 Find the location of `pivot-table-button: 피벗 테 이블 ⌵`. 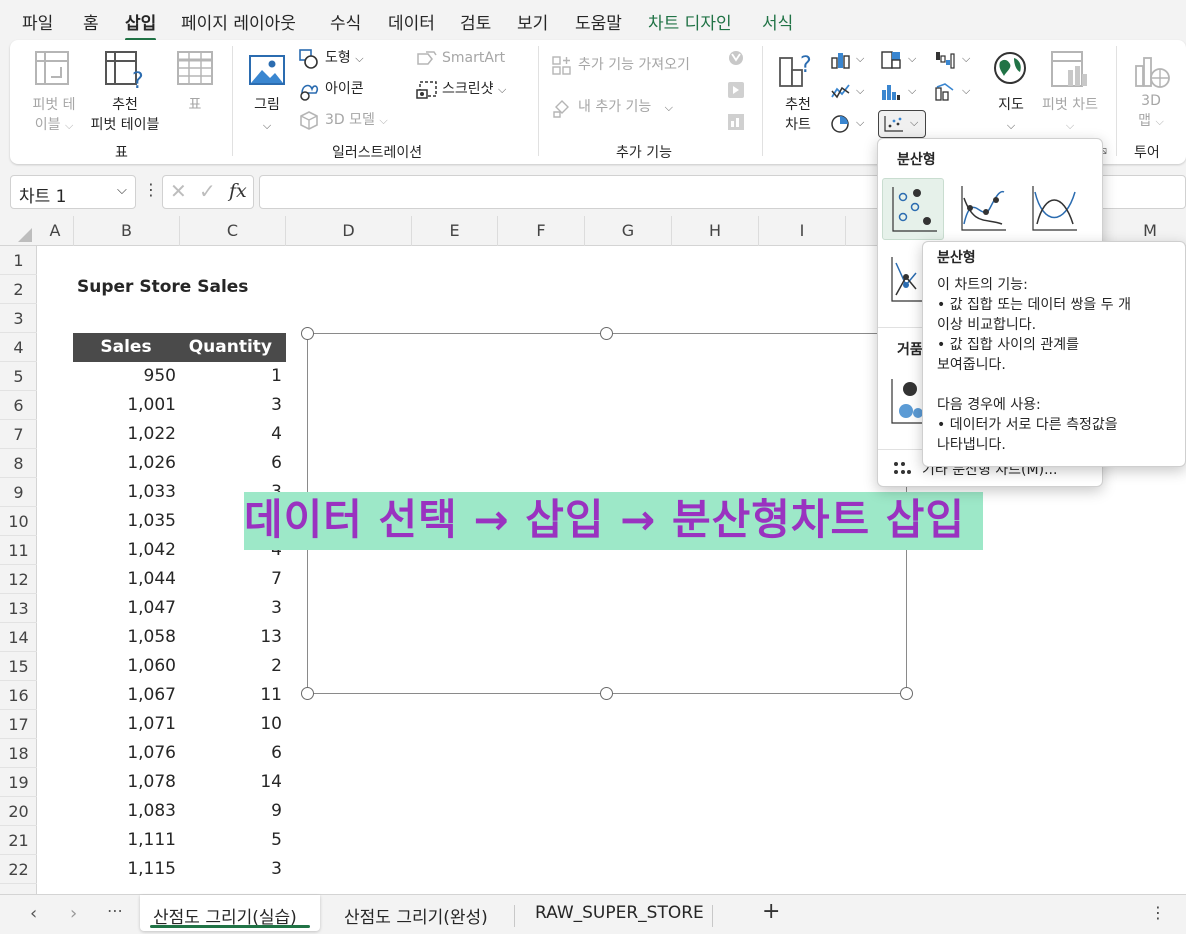

pivot-table-button: 피벗 테 이블 ⌵ is located at coordinates (58, 90).